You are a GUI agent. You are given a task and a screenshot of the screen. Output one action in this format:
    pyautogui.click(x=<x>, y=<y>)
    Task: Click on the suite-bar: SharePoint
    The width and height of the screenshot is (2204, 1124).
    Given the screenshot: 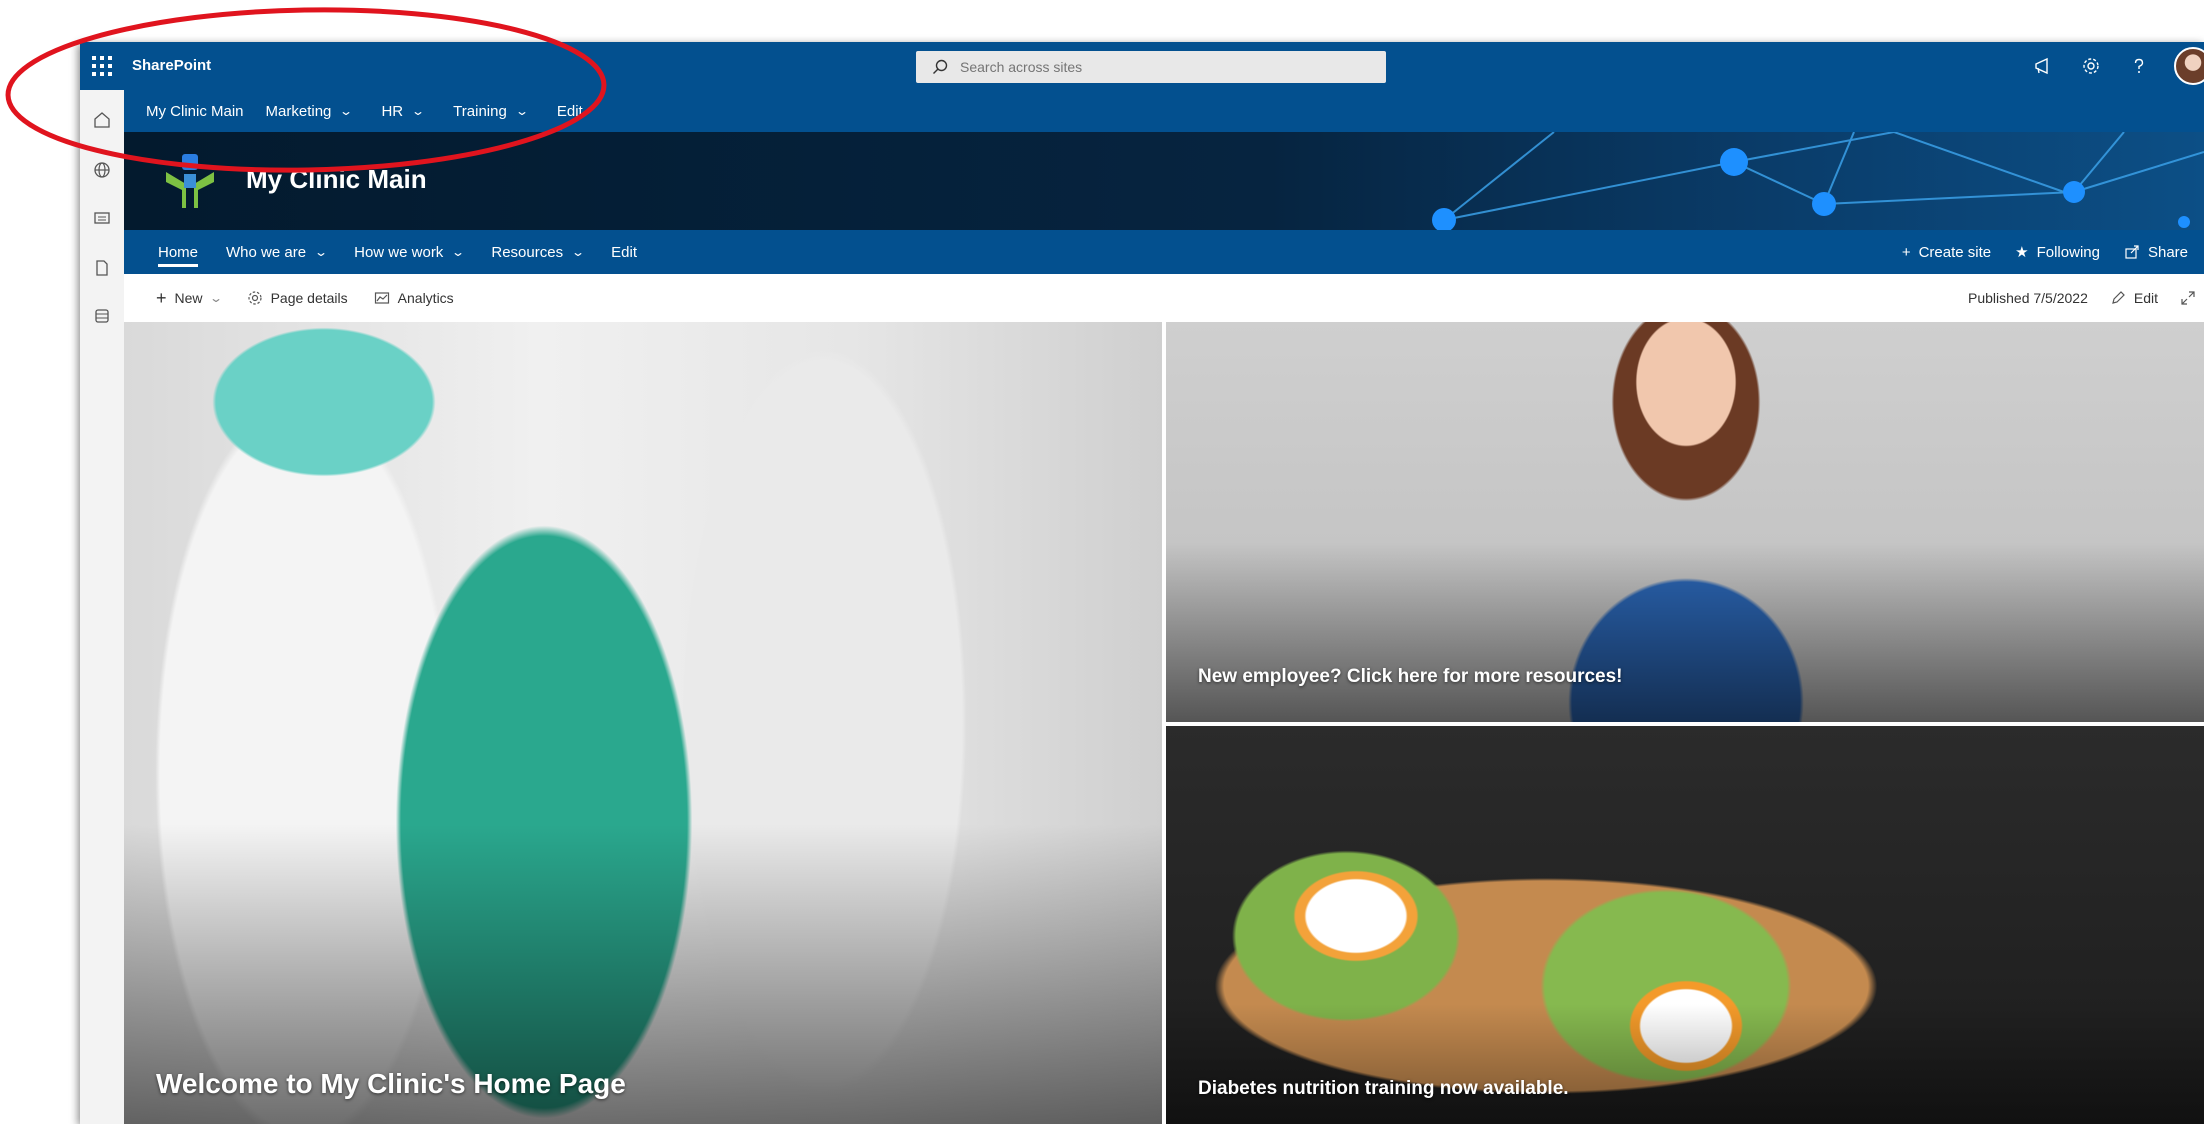 What is the action you would take?
    pyautogui.click(x=1142, y=66)
    